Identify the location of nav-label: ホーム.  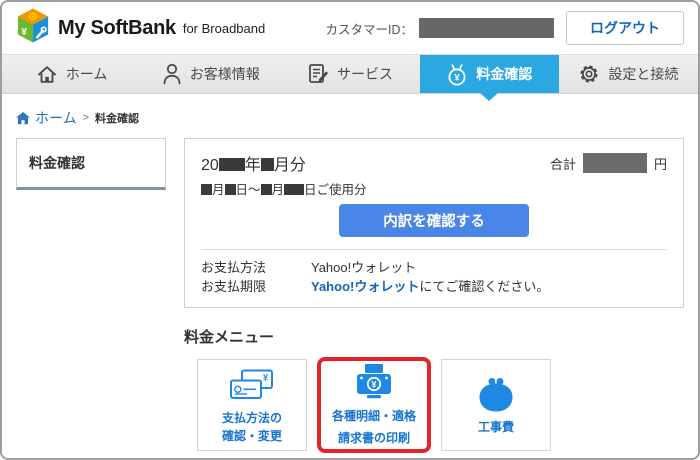
(86, 74).